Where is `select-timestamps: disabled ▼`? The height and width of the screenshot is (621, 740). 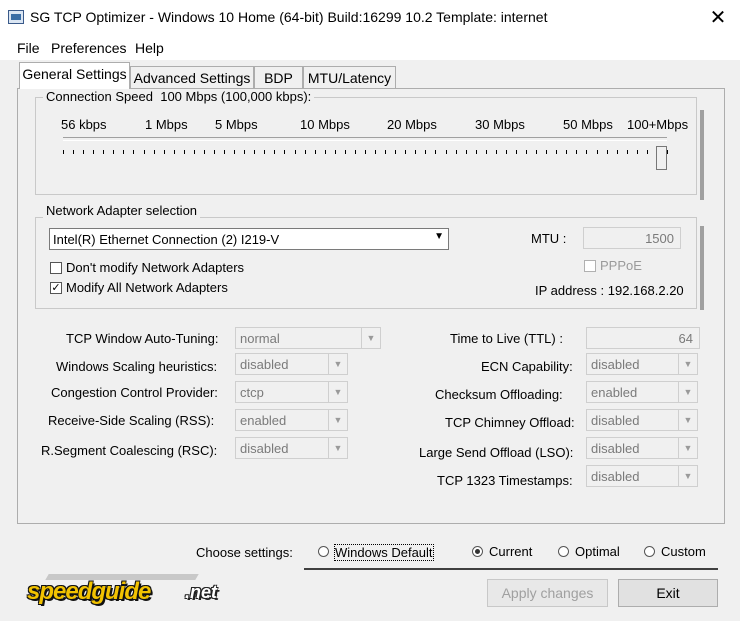
select-timestamps: disabled ▼ is located at coordinates (642, 476).